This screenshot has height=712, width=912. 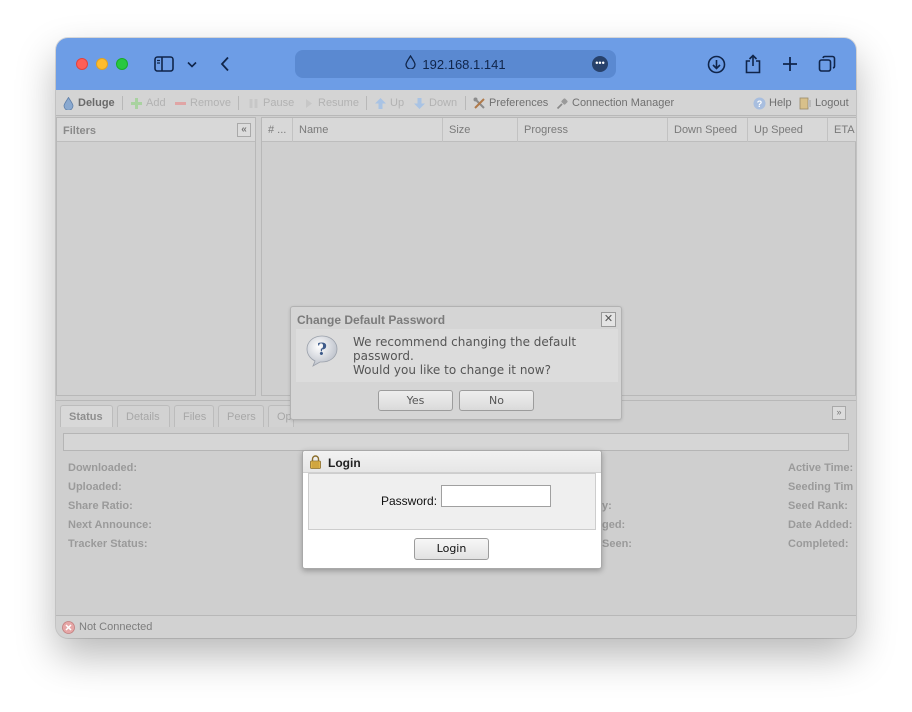 I want to click on back-icon, so click(x=225, y=64).